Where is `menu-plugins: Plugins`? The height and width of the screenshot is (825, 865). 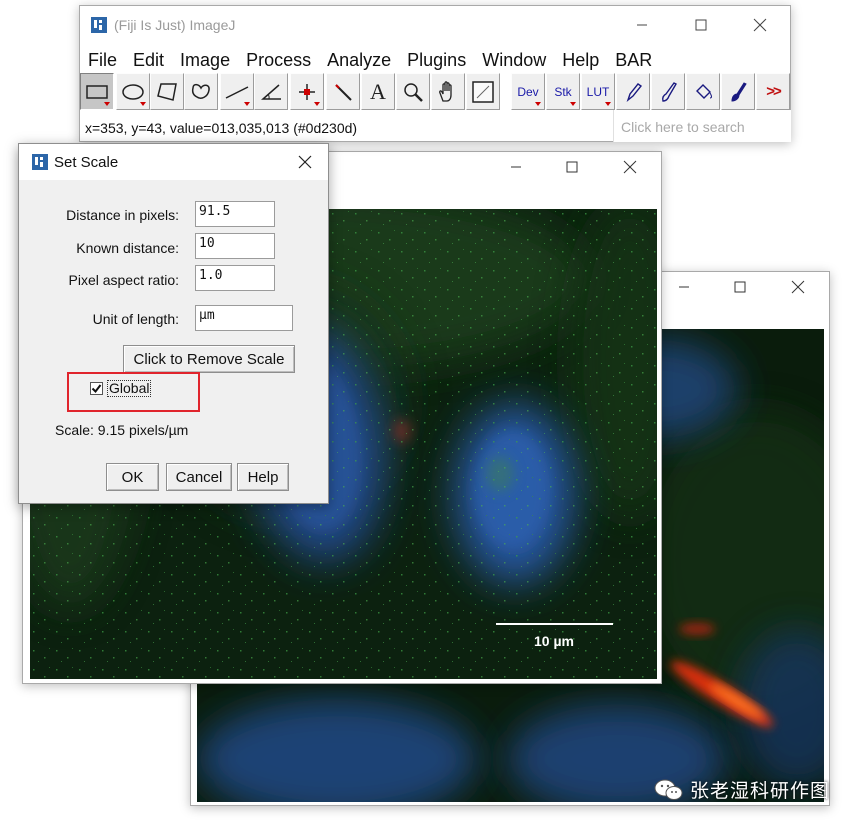
menu-plugins: Plugins is located at coordinates (436, 60).